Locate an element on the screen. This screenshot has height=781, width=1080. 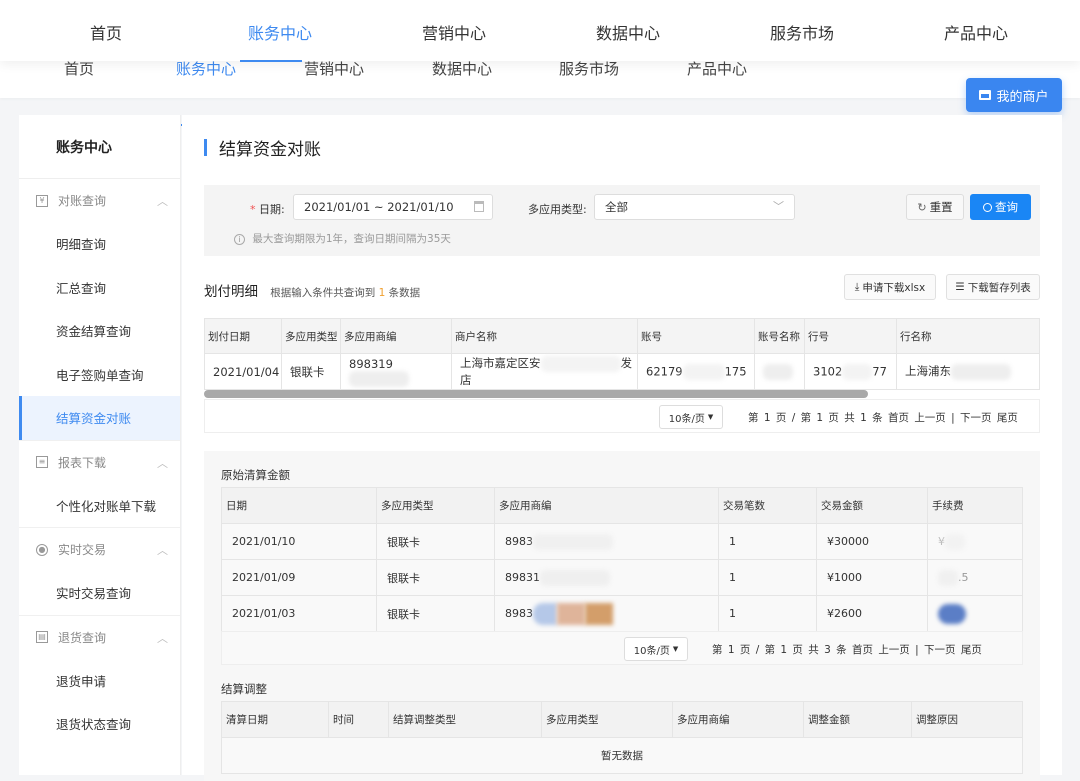
payout-subtitle: 根据输入条件共查询到 1 条数据 is located at coordinates (345, 293).